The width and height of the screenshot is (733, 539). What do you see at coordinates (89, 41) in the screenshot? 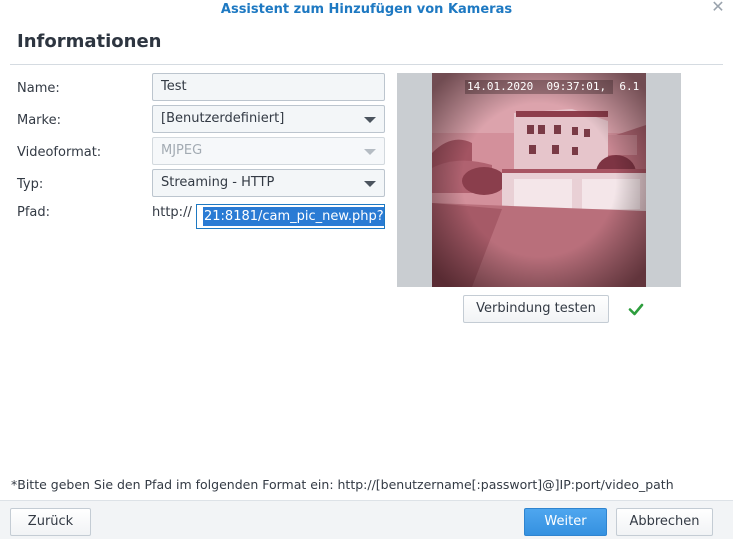
I see `section-title: Informationen` at bounding box center [89, 41].